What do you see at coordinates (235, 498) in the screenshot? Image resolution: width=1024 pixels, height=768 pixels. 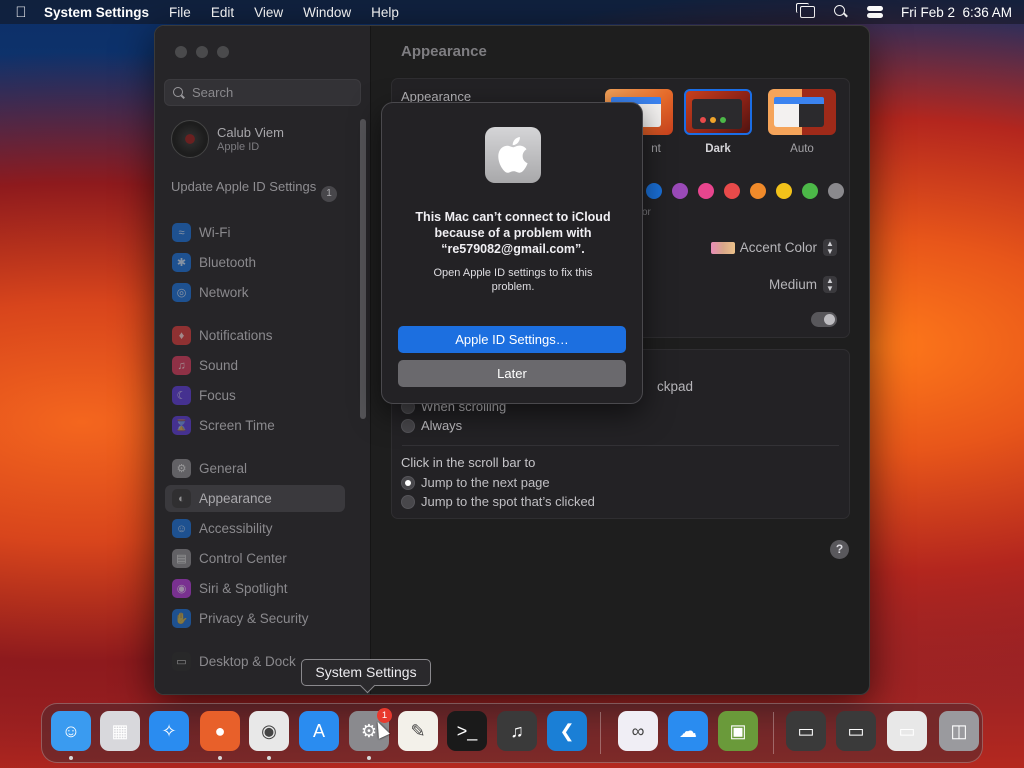 I see `sidebar-item-label: Appearance` at bounding box center [235, 498].